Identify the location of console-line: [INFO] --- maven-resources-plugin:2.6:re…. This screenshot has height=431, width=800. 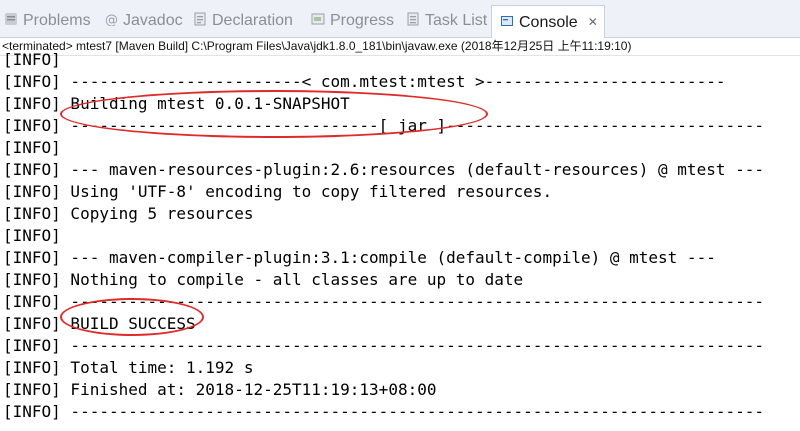
(383, 169).